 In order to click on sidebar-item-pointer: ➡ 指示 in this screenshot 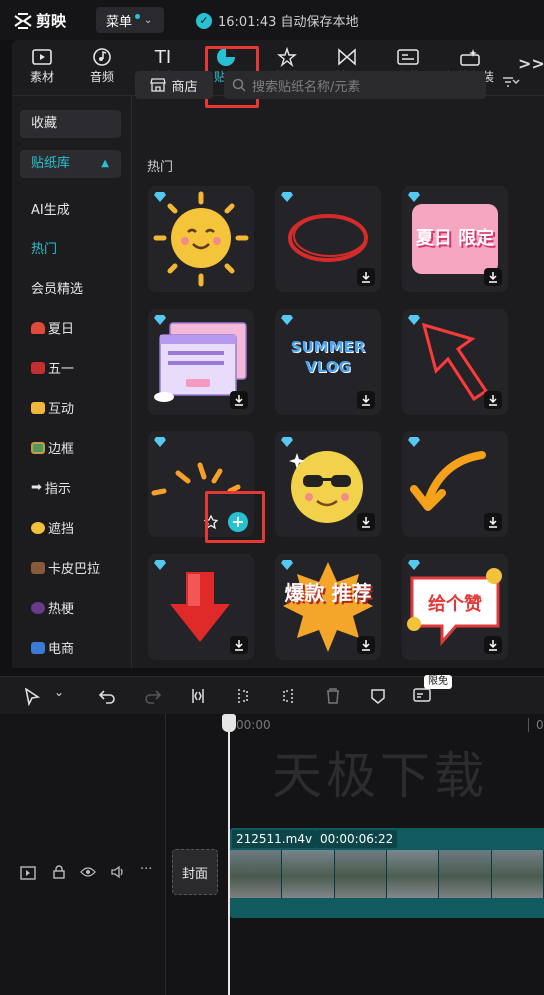, I will do `click(51, 487)`.